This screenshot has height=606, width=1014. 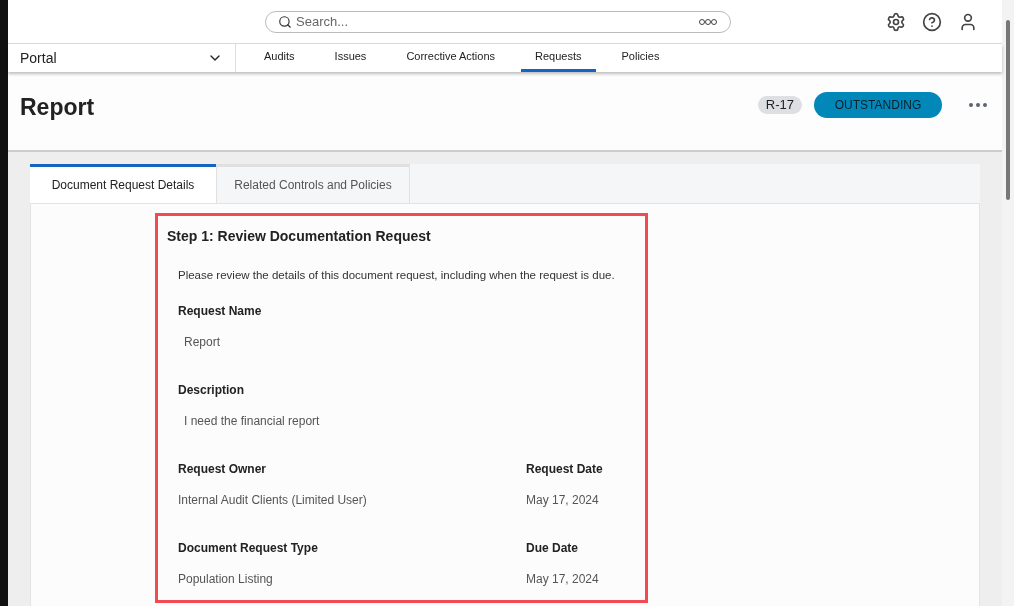 I want to click on field-value: I need the financial report, so click(x=252, y=422).